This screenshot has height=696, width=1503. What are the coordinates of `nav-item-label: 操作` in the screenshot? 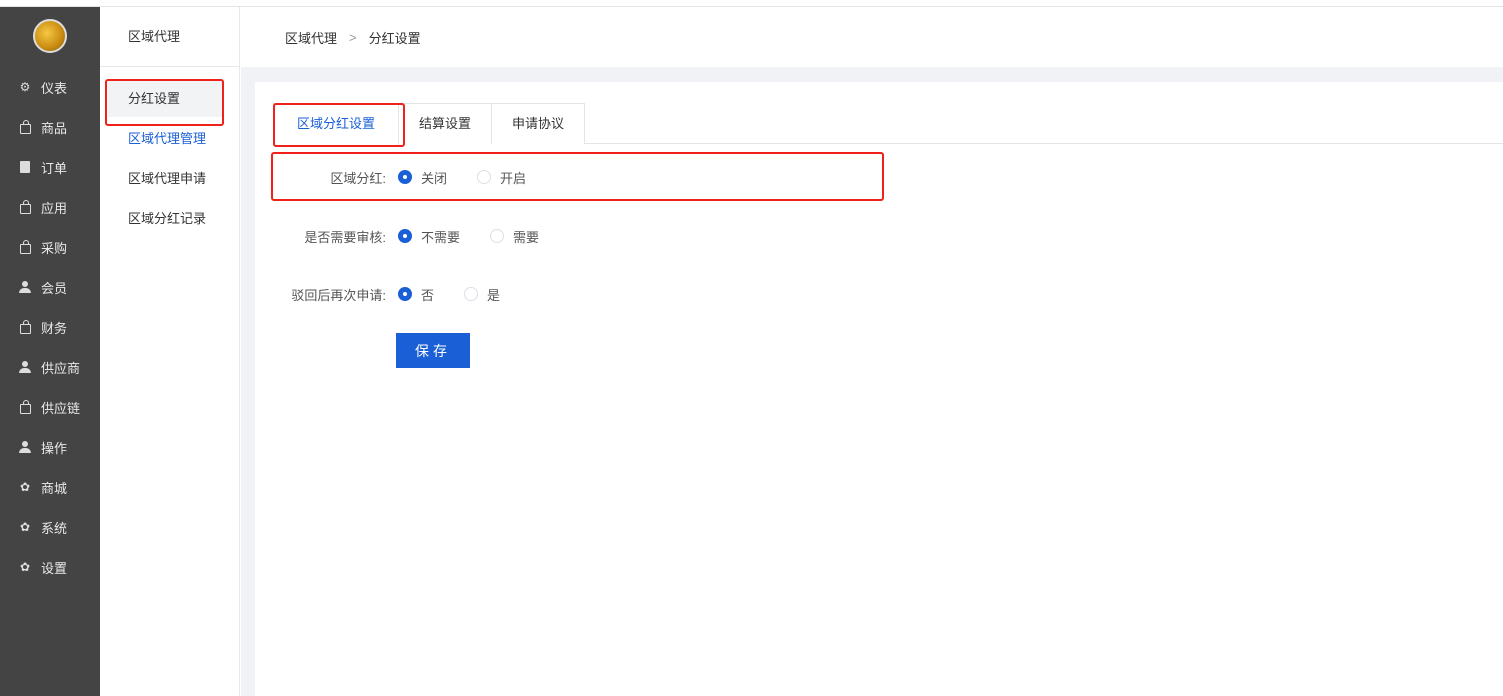 It's located at (54, 448).